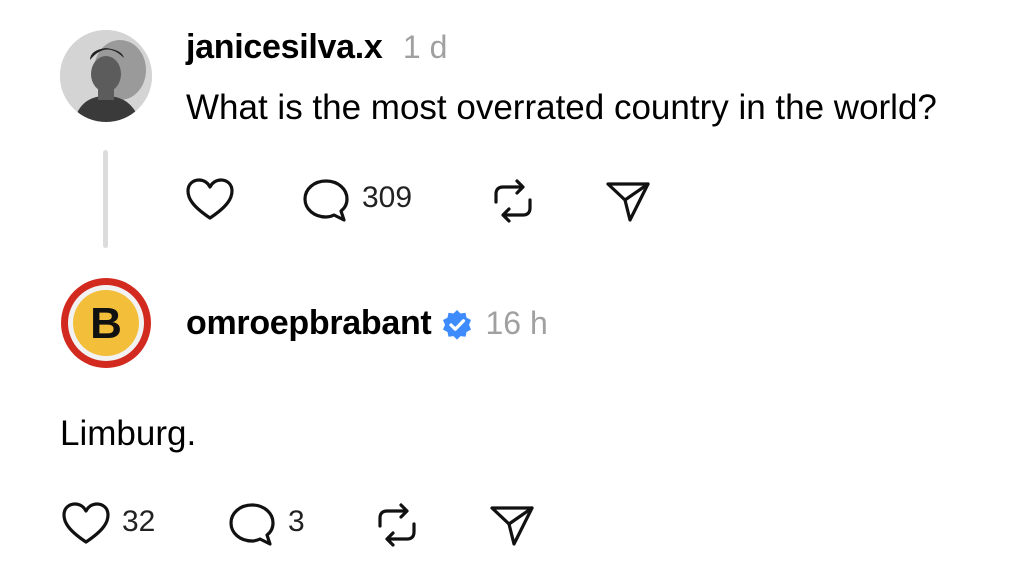 The image size is (1024, 566). What do you see at coordinates (425, 47) in the screenshot?
I see `post-time: 1 d` at bounding box center [425, 47].